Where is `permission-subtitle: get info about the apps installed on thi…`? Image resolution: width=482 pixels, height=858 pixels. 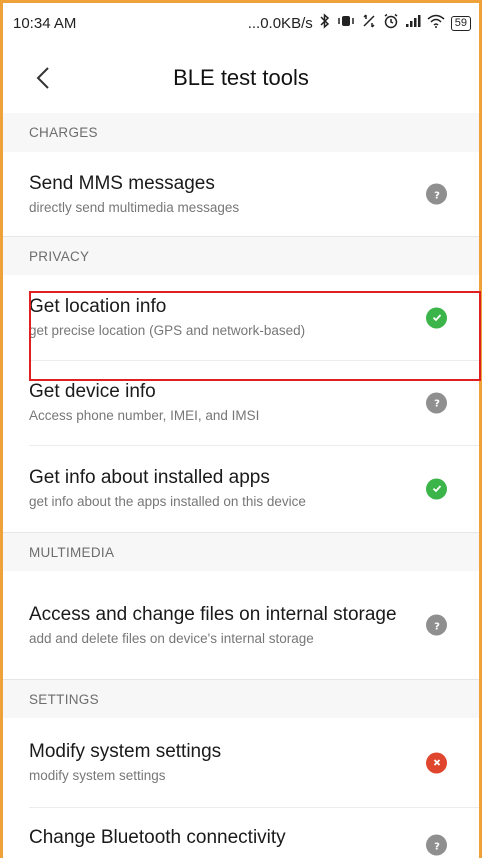 permission-subtitle: get info about the apps installed on thi… is located at coordinates (167, 501).